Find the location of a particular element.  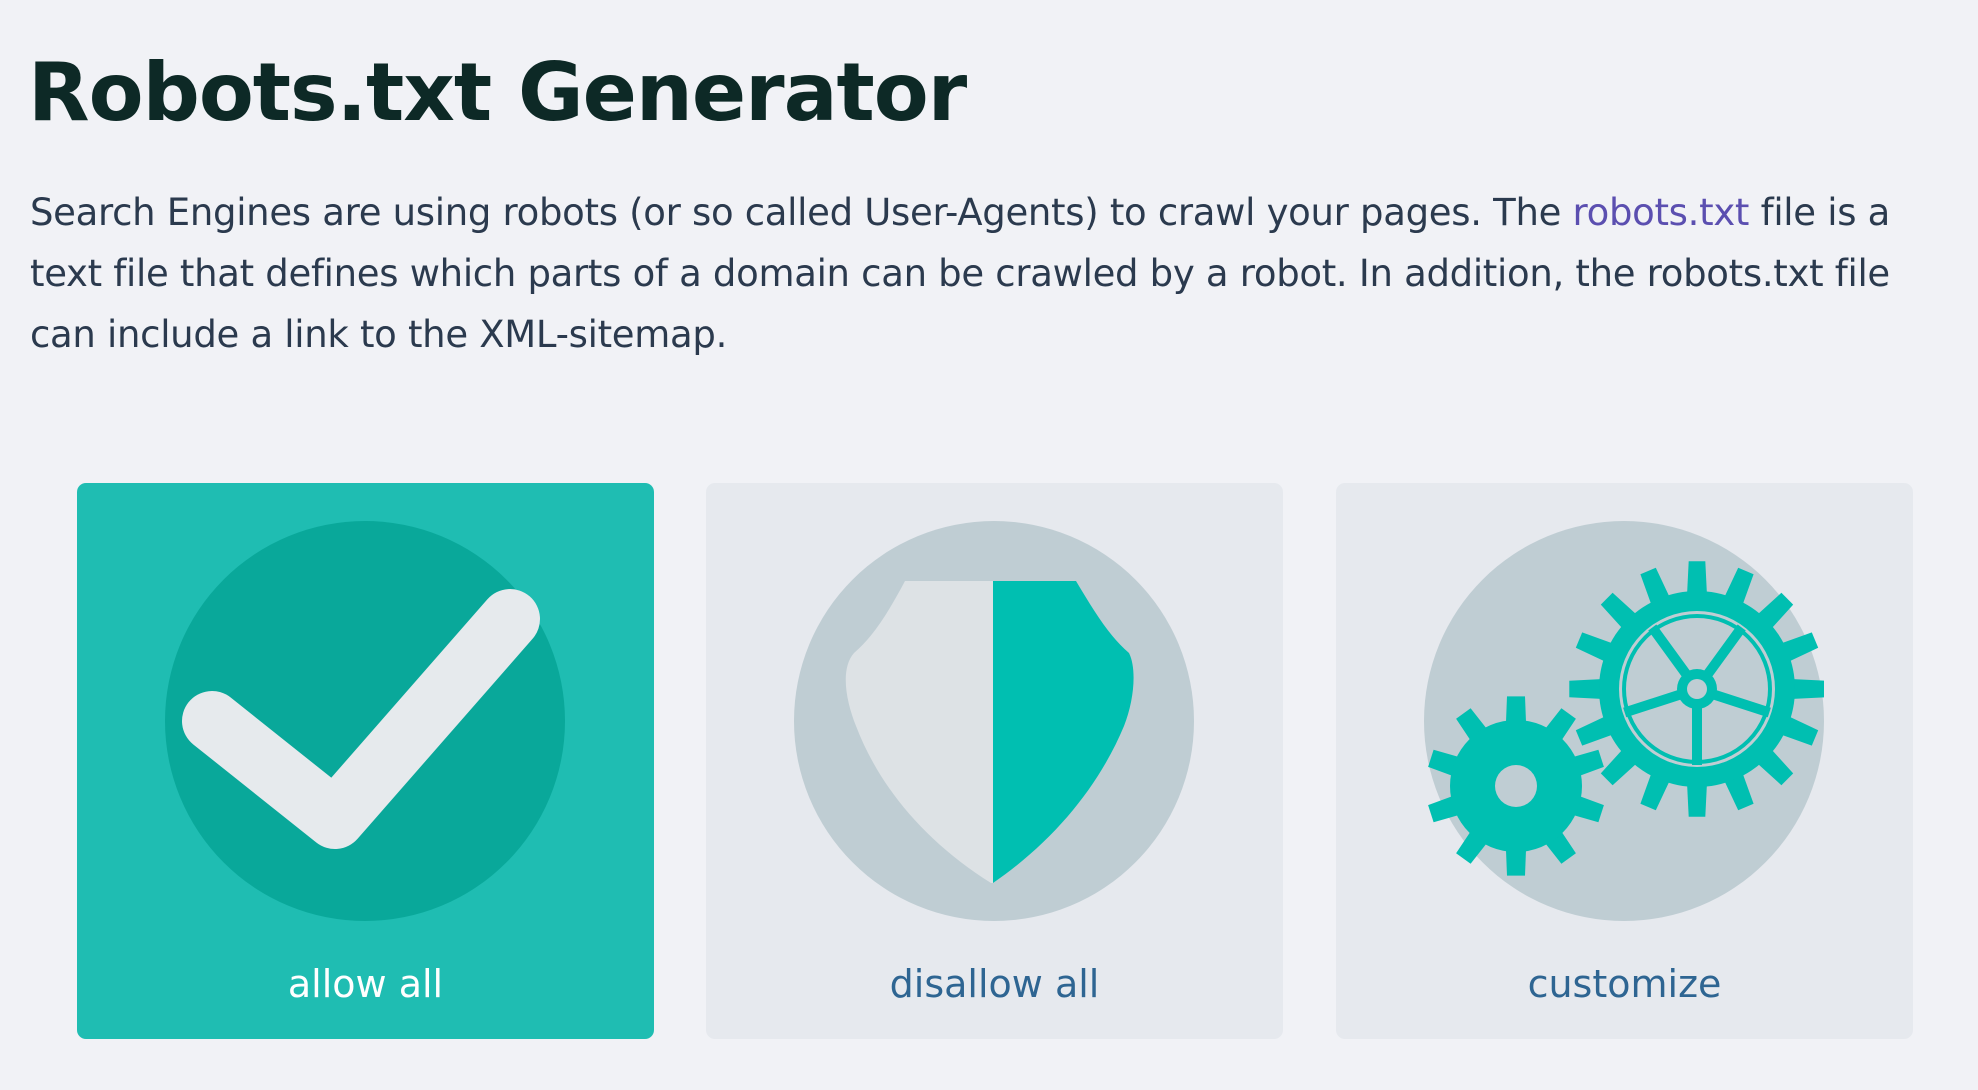

allow-all-option: allow all is located at coordinates (365, 761).